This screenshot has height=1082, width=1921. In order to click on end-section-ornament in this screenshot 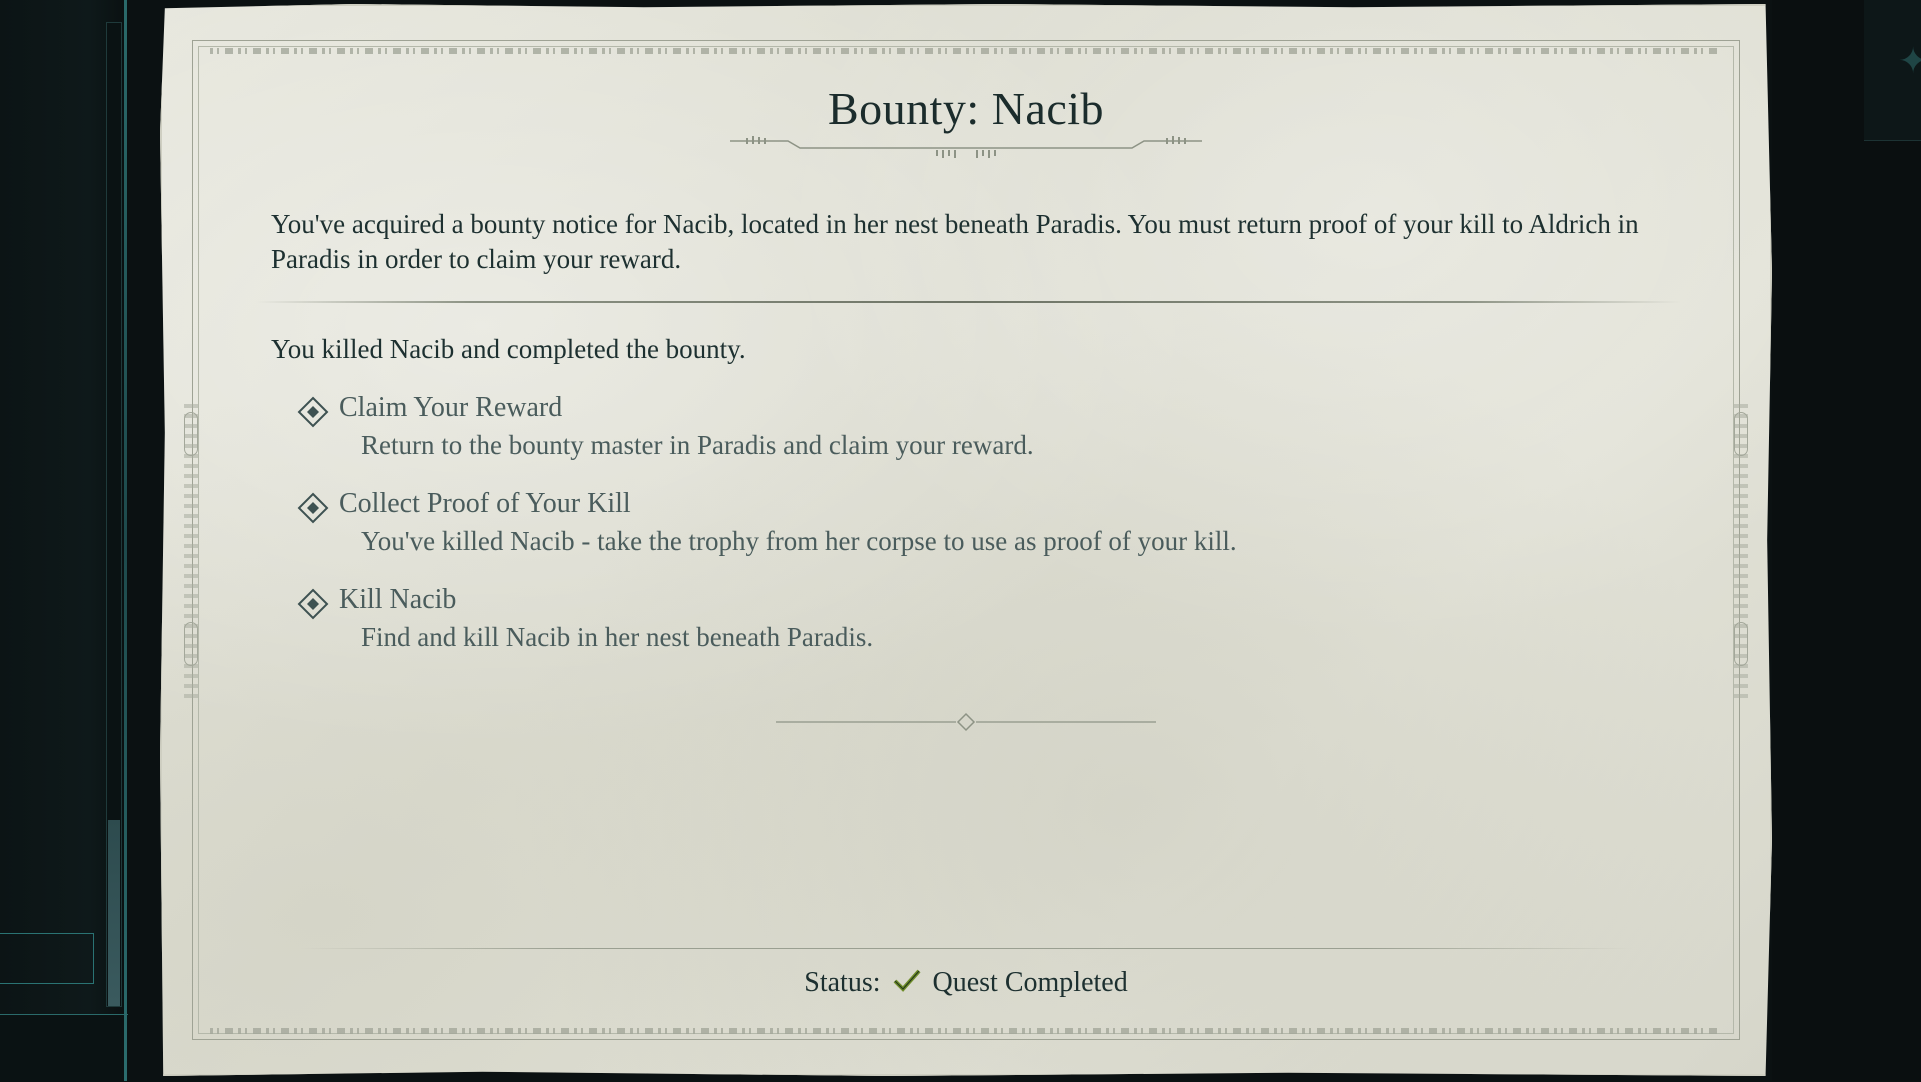, I will do `click(966, 722)`.